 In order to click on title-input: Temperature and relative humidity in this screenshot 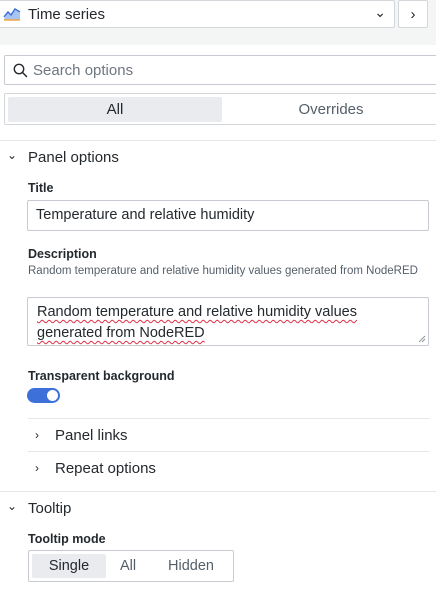, I will do `click(228, 215)`.